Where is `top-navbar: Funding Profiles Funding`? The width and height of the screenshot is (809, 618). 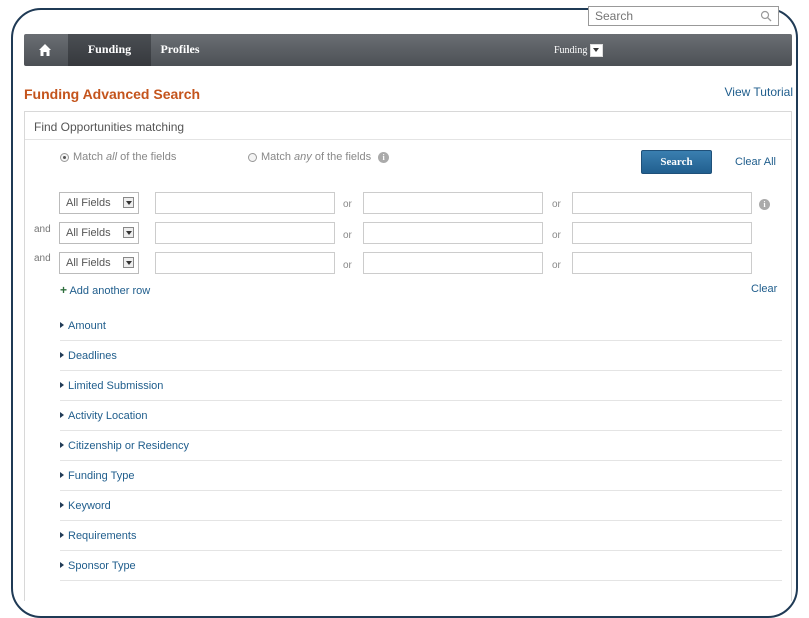
top-navbar: Funding Profiles Funding is located at coordinates (408, 50).